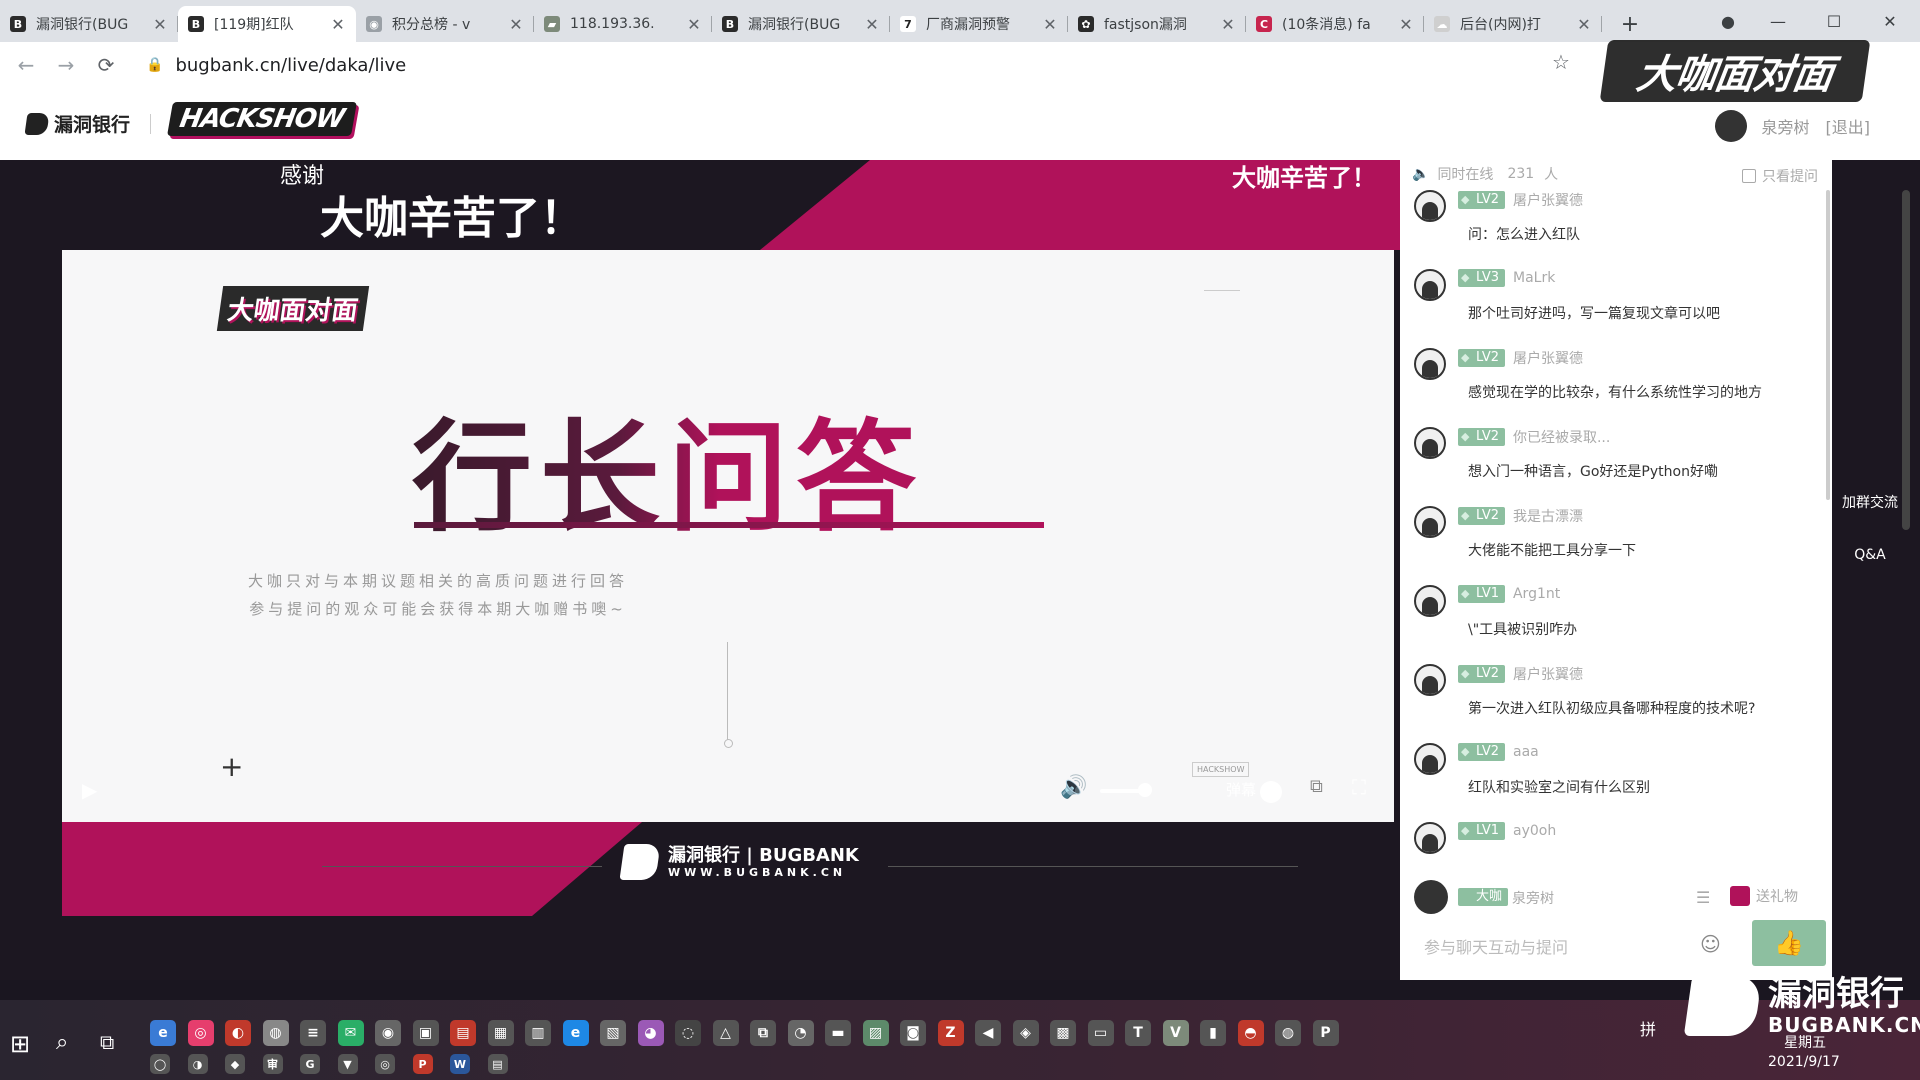 Image resolution: width=1920 pixels, height=1080 pixels. Describe the element at coordinates (460, 1064) in the screenshot. I see `taskbar-app-icon: W` at that location.